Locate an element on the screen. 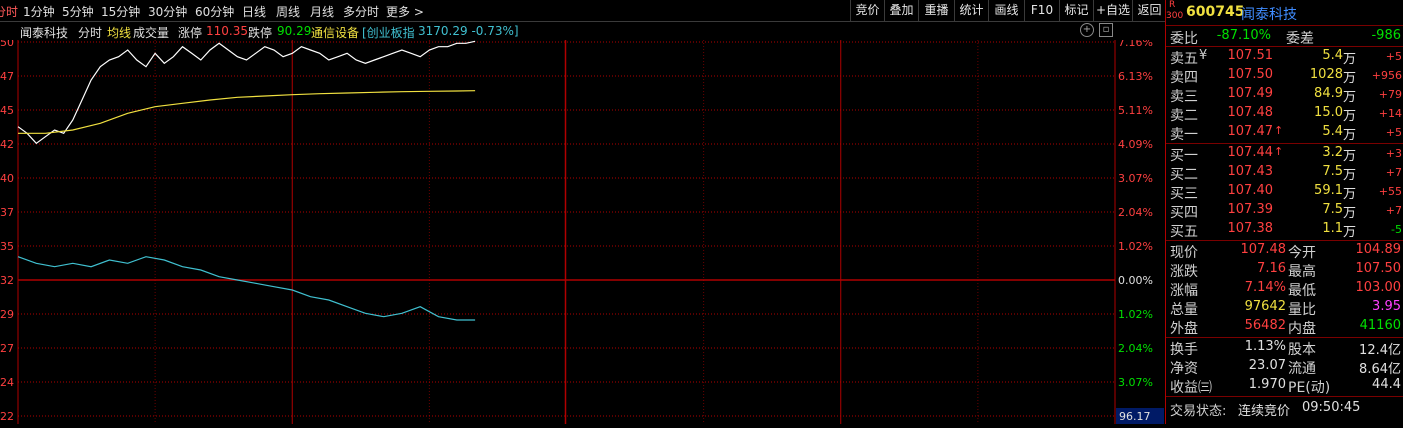  tab-1min: 1分钟 is located at coordinates (39, 11).